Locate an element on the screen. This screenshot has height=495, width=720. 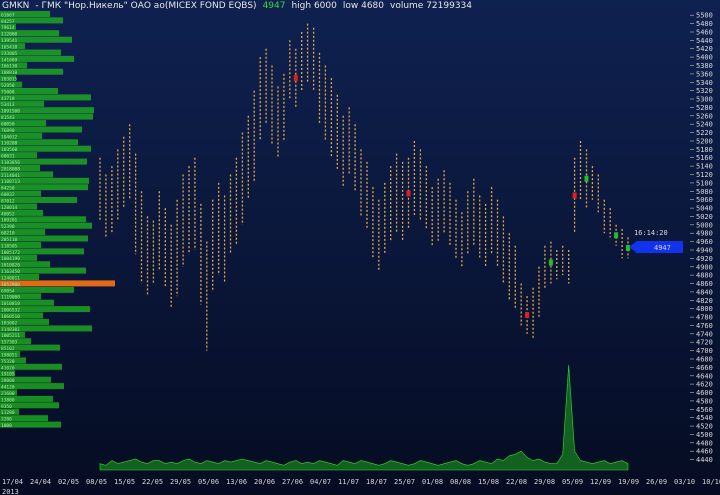
y-tick-label: 4780 is located at coordinates (704, 318).